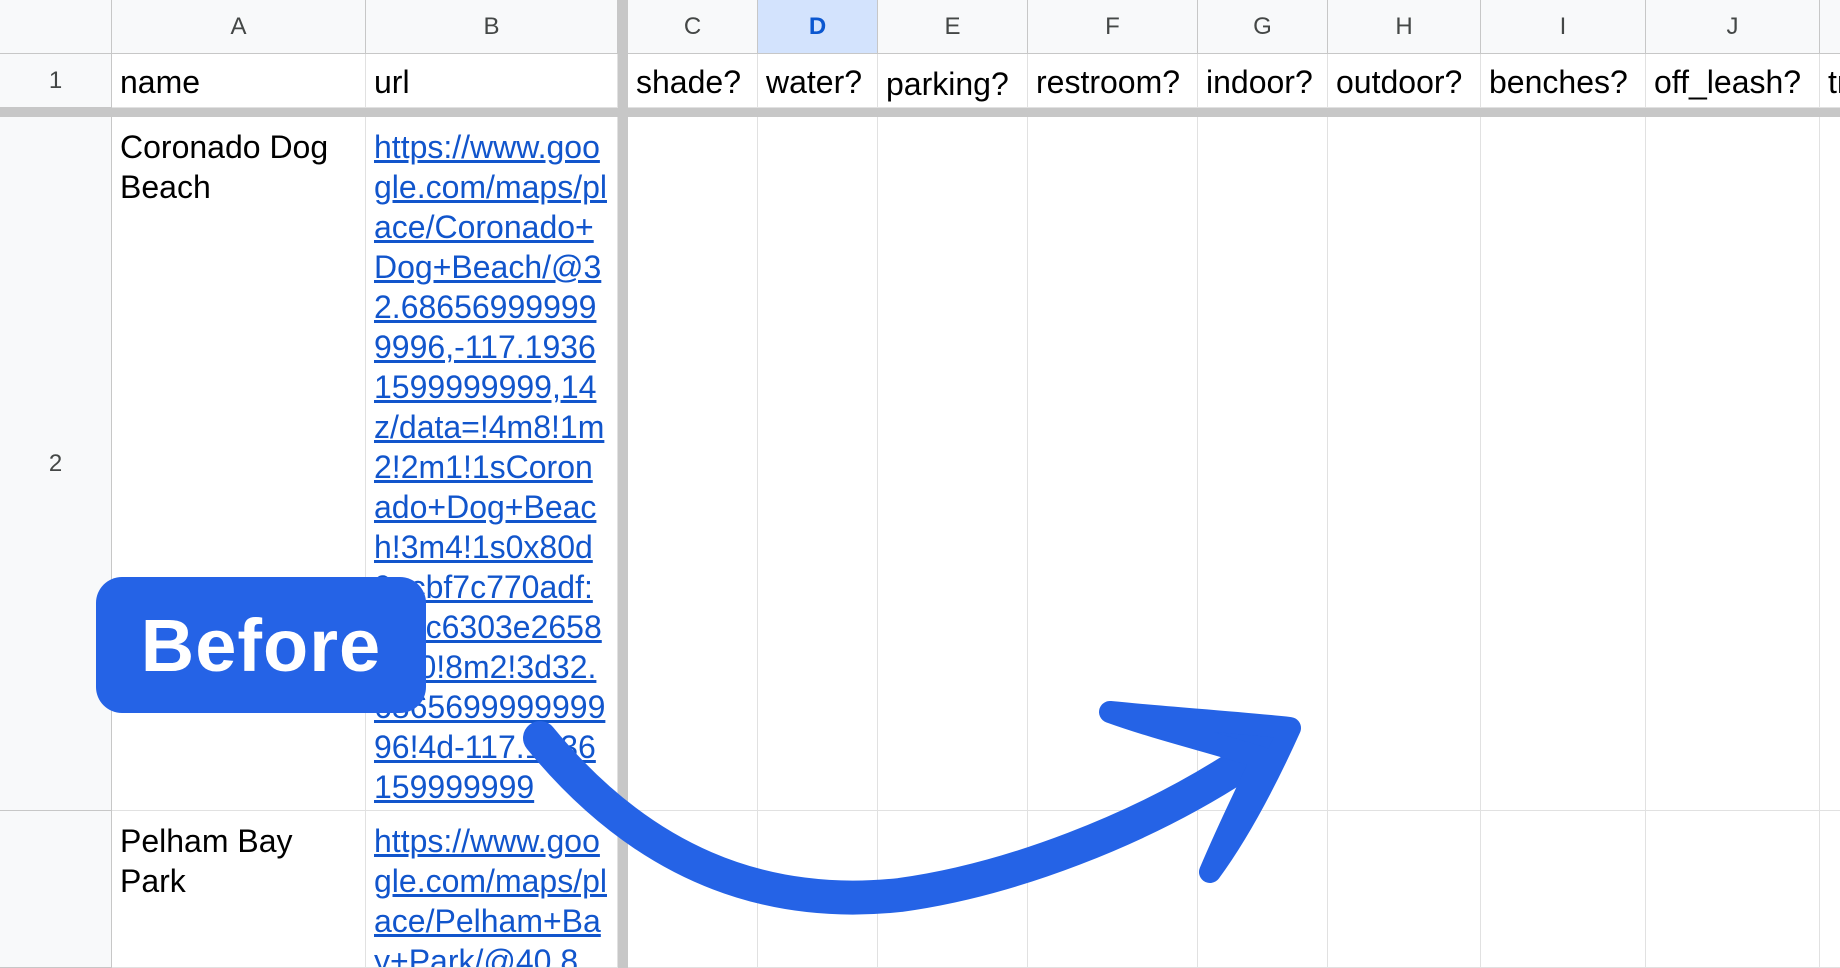 This screenshot has height=968, width=1840. Describe the element at coordinates (1733, 81) in the screenshot. I see `cell-j1: off_leash?` at that location.